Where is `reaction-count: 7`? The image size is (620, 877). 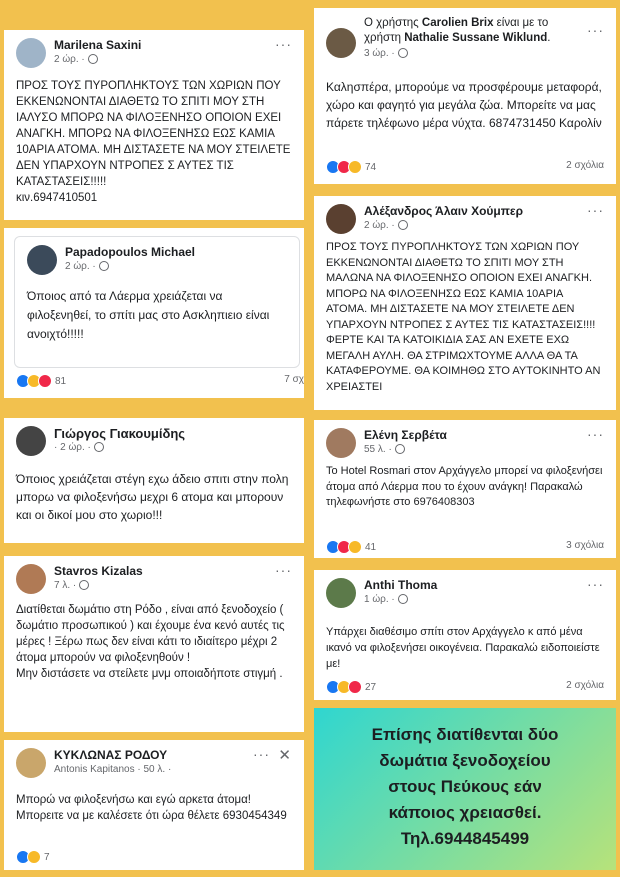 reaction-count: 7 is located at coordinates (47, 857).